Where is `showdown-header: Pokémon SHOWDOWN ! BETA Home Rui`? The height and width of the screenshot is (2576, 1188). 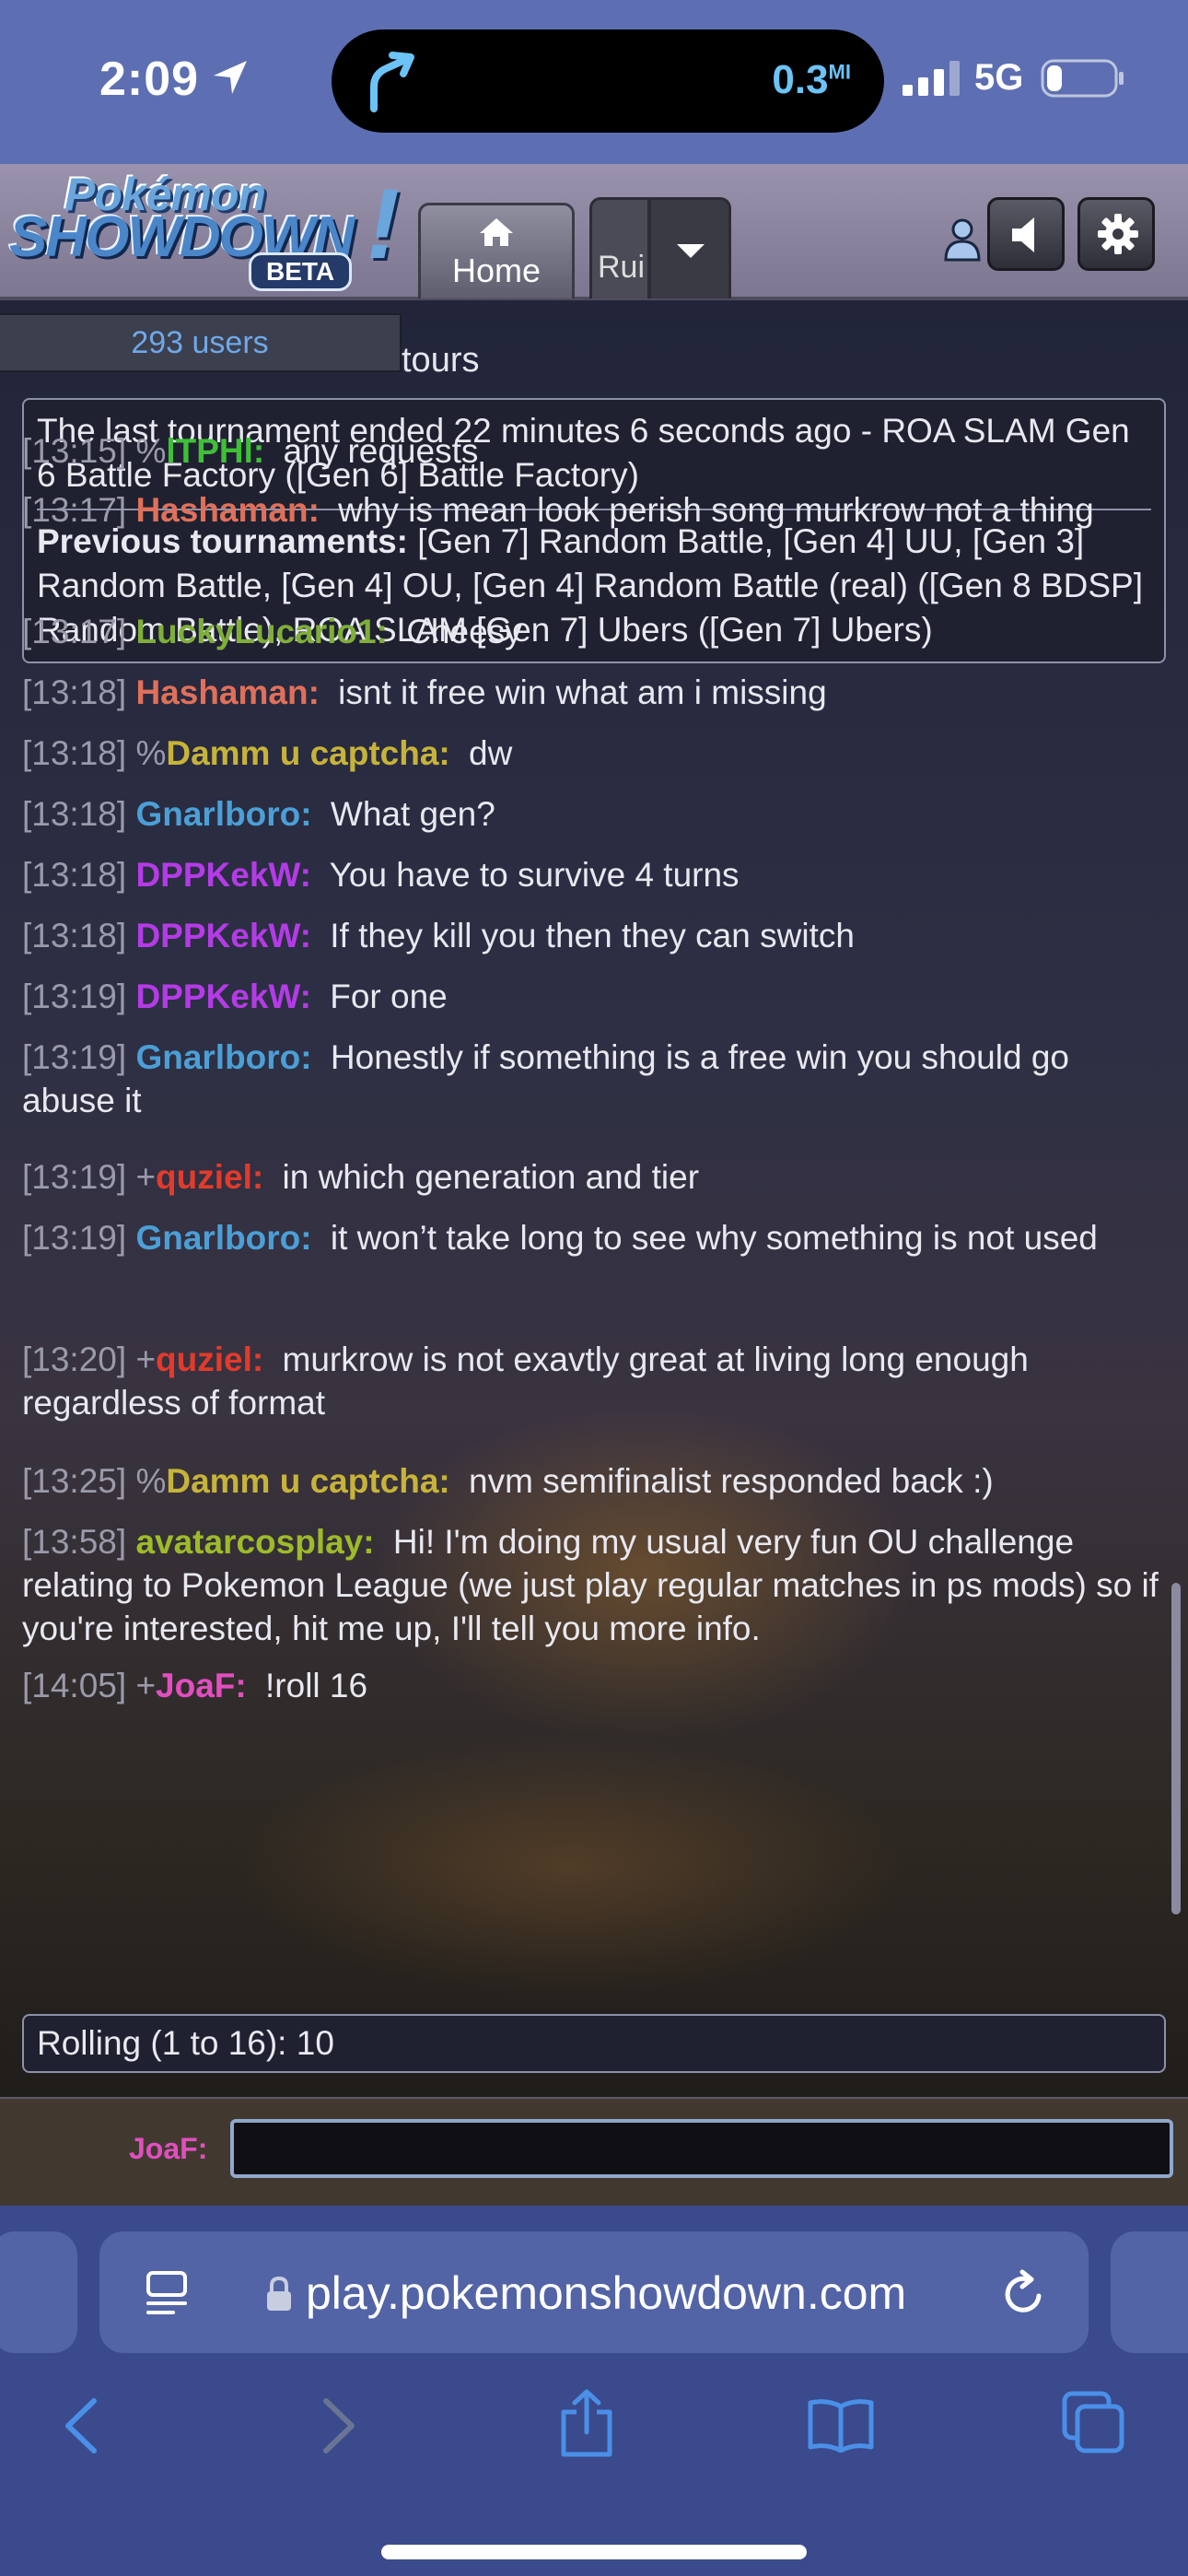
showdown-header: Pokémon SHOWDOWN ! BETA Home Rui is located at coordinates (594, 232).